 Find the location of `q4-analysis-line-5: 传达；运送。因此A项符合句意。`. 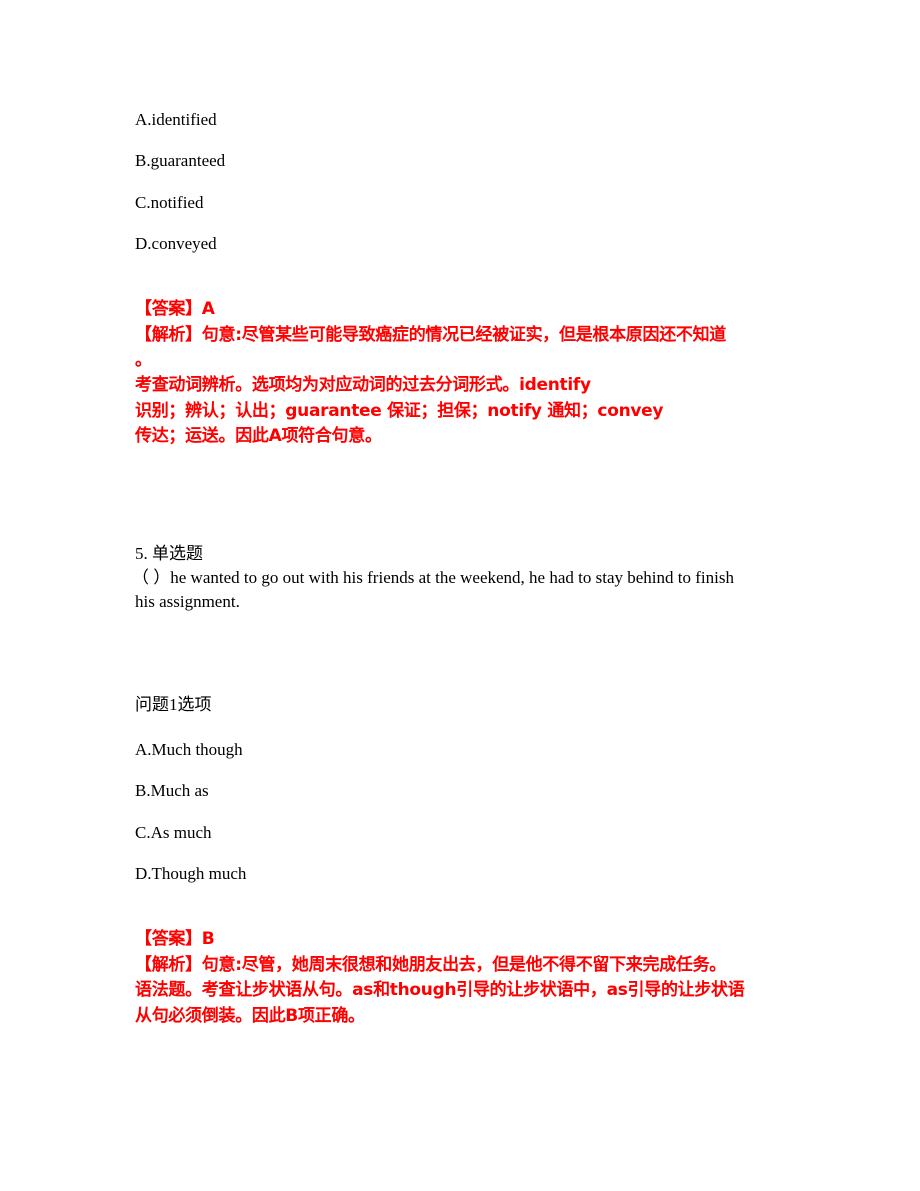

q4-analysis-line-5: 传达；运送。因此A项符合句意。 is located at coordinates (258, 436).